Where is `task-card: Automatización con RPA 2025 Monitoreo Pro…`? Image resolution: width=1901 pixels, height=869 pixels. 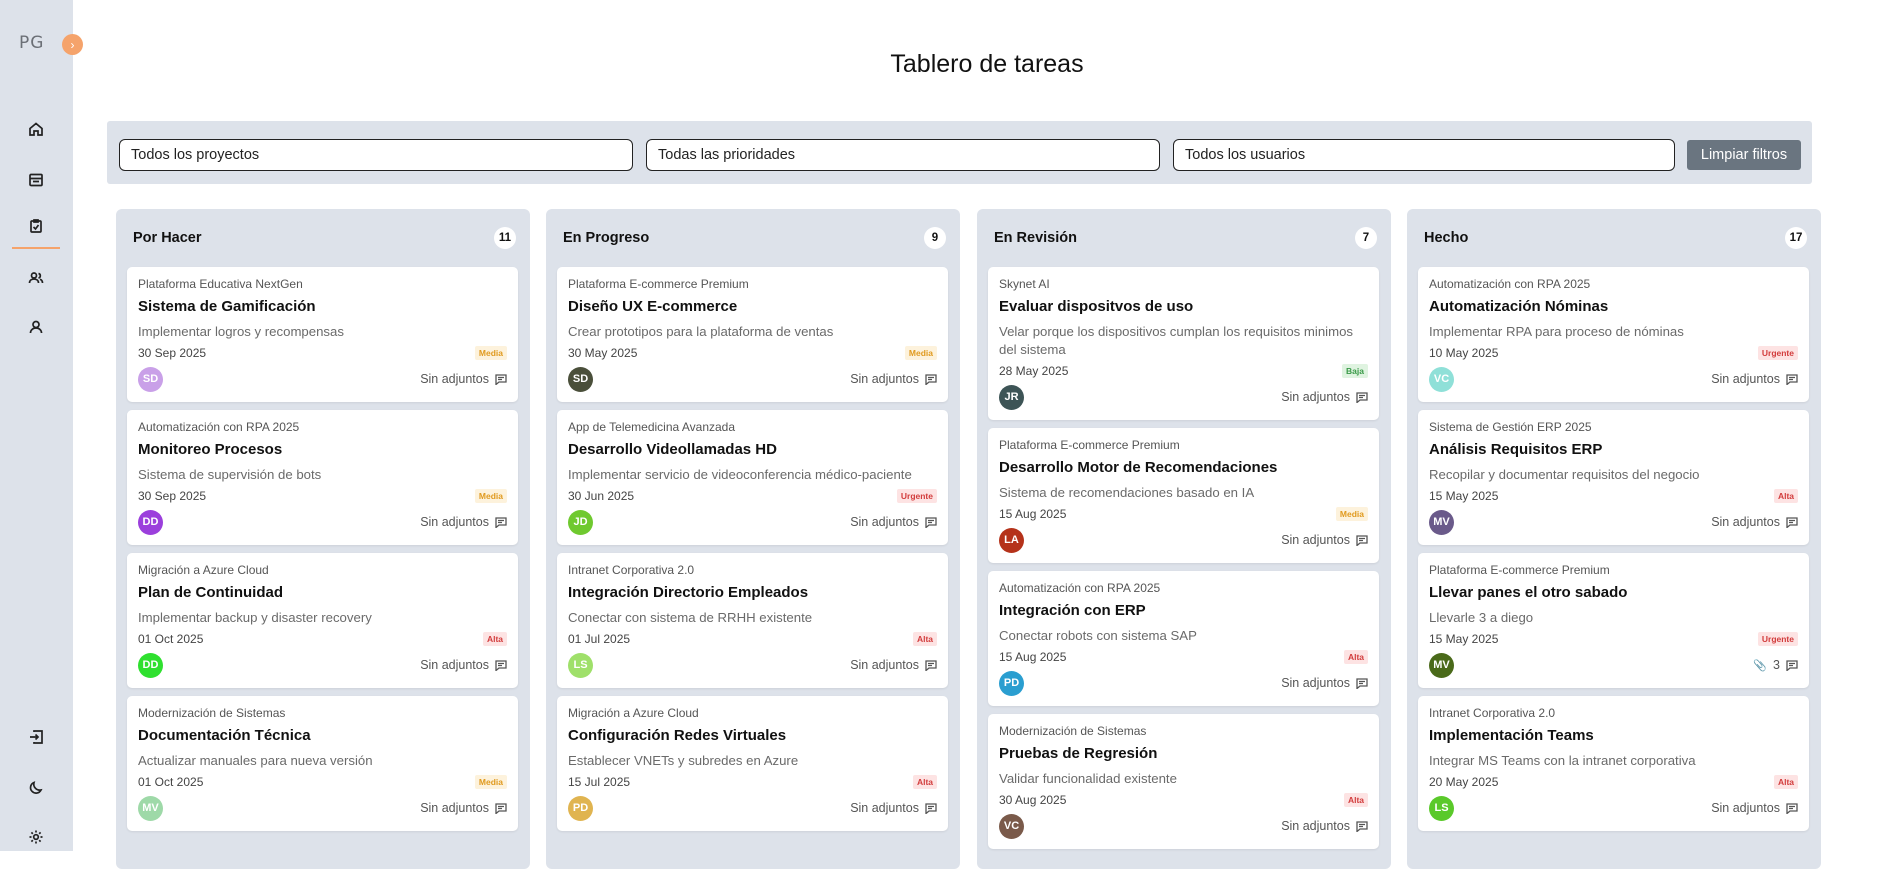 task-card: Automatización con RPA 2025 Monitoreo Pro… is located at coordinates (322, 477).